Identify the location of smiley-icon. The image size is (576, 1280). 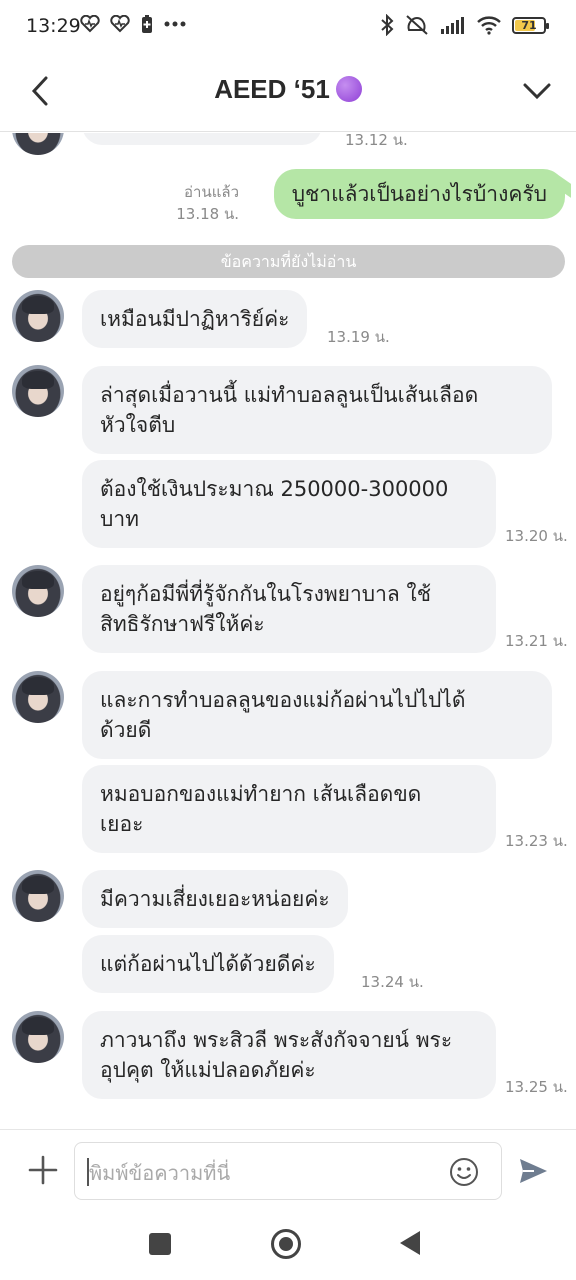
(464, 1172).